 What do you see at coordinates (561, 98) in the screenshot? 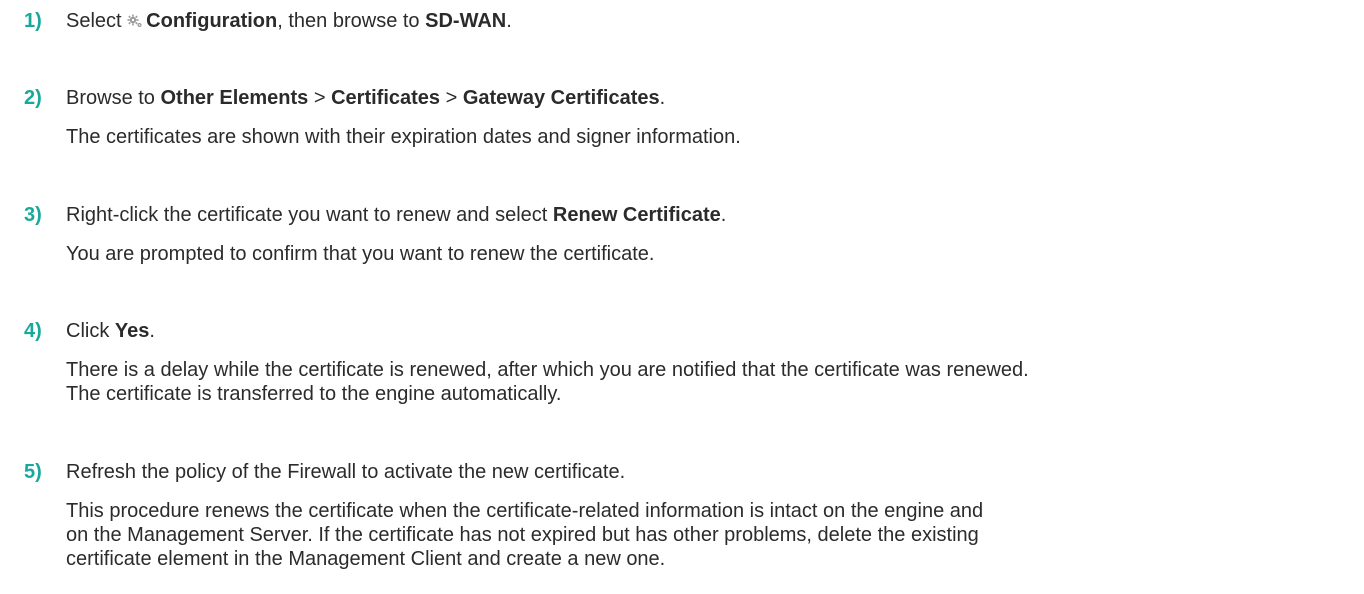
I see `gateway-certificates-label: Gateway Certificates` at bounding box center [561, 98].